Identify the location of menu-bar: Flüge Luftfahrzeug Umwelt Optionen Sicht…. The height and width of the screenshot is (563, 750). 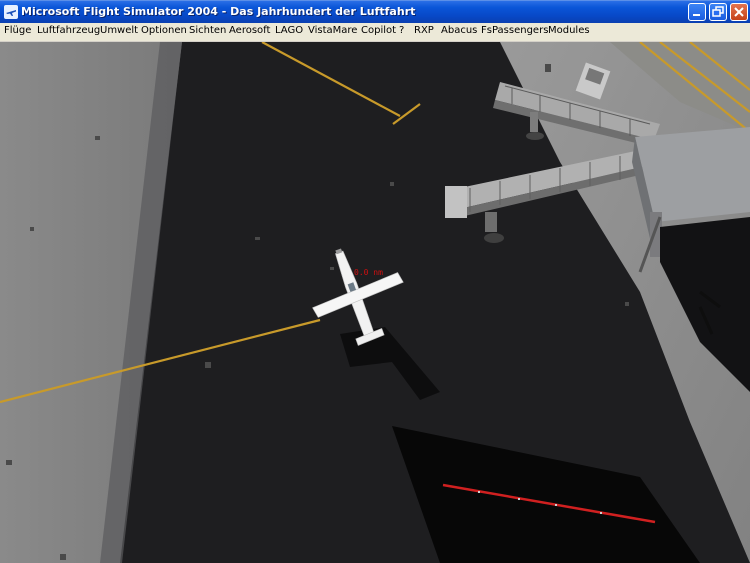
(375, 32).